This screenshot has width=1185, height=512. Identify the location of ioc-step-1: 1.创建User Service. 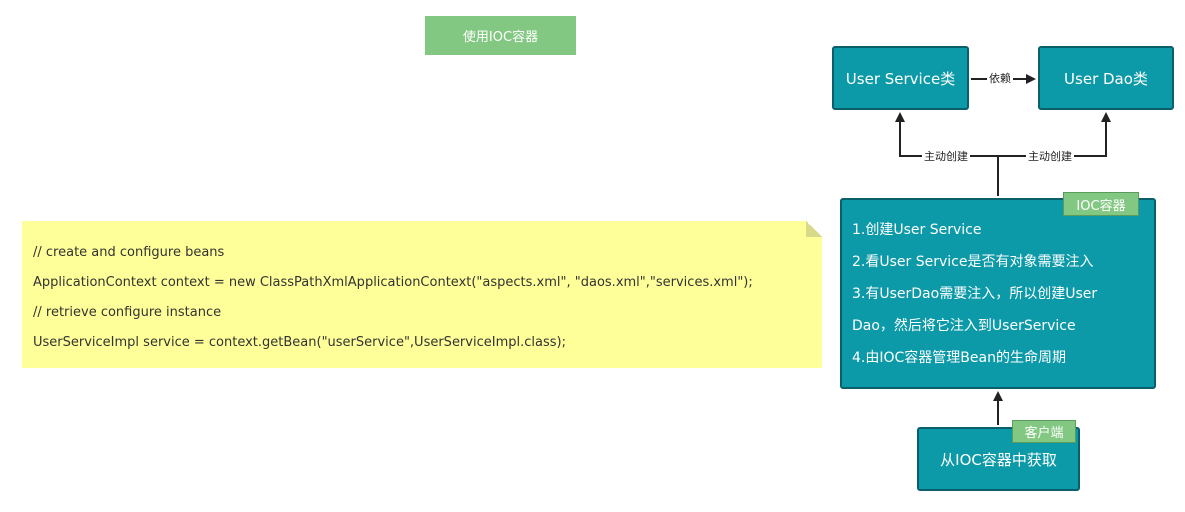
(917, 230).